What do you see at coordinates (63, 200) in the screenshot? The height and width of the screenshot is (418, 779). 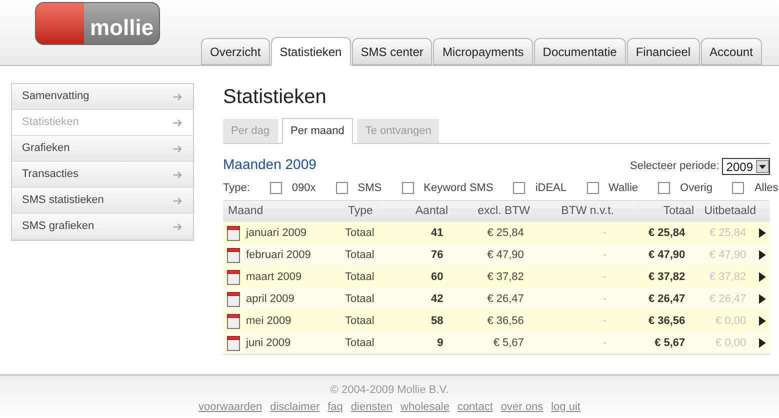 I see `sidebar-label: SMS statistieken` at bounding box center [63, 200].